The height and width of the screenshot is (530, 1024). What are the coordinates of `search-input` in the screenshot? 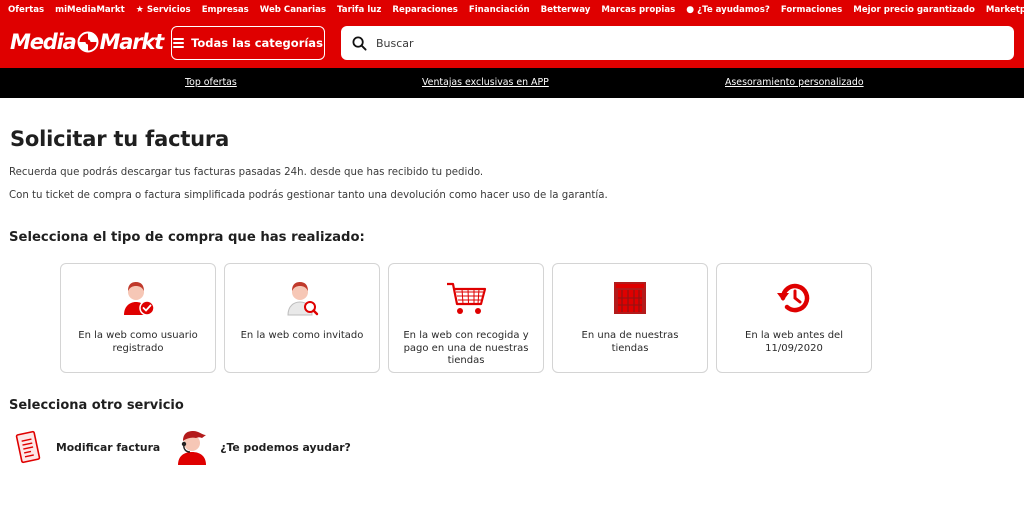 It's located at (676, 43).